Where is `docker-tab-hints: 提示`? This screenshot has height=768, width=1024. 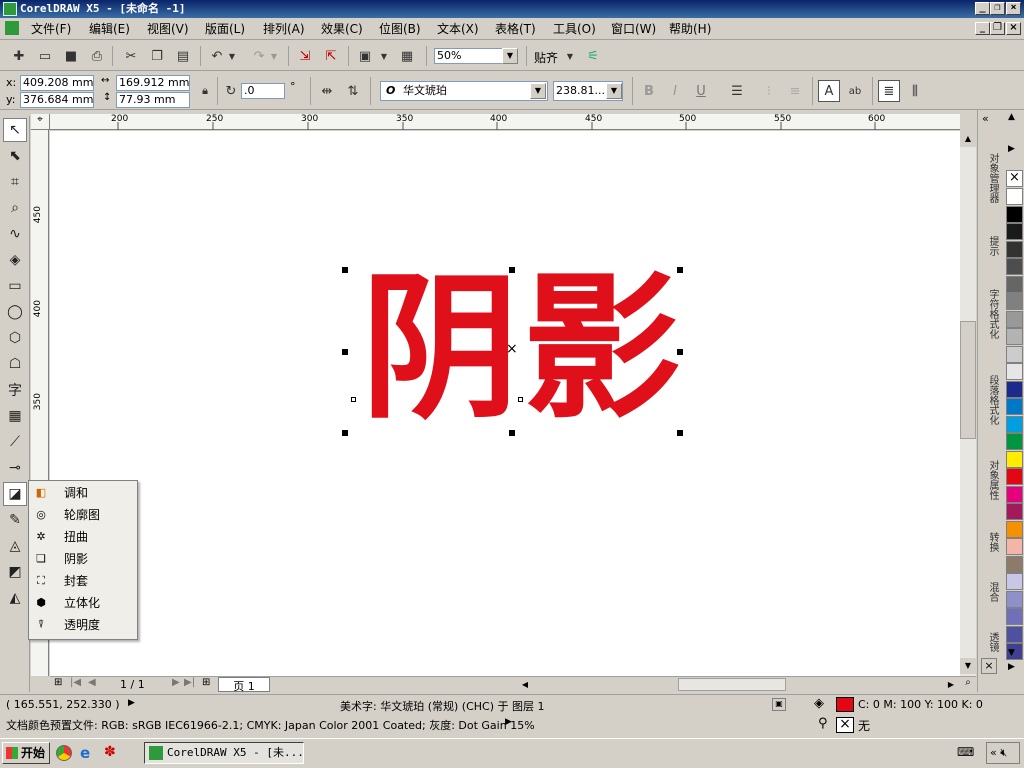 docker-tab-hints: 提示 is located at coordinates (989, 246).